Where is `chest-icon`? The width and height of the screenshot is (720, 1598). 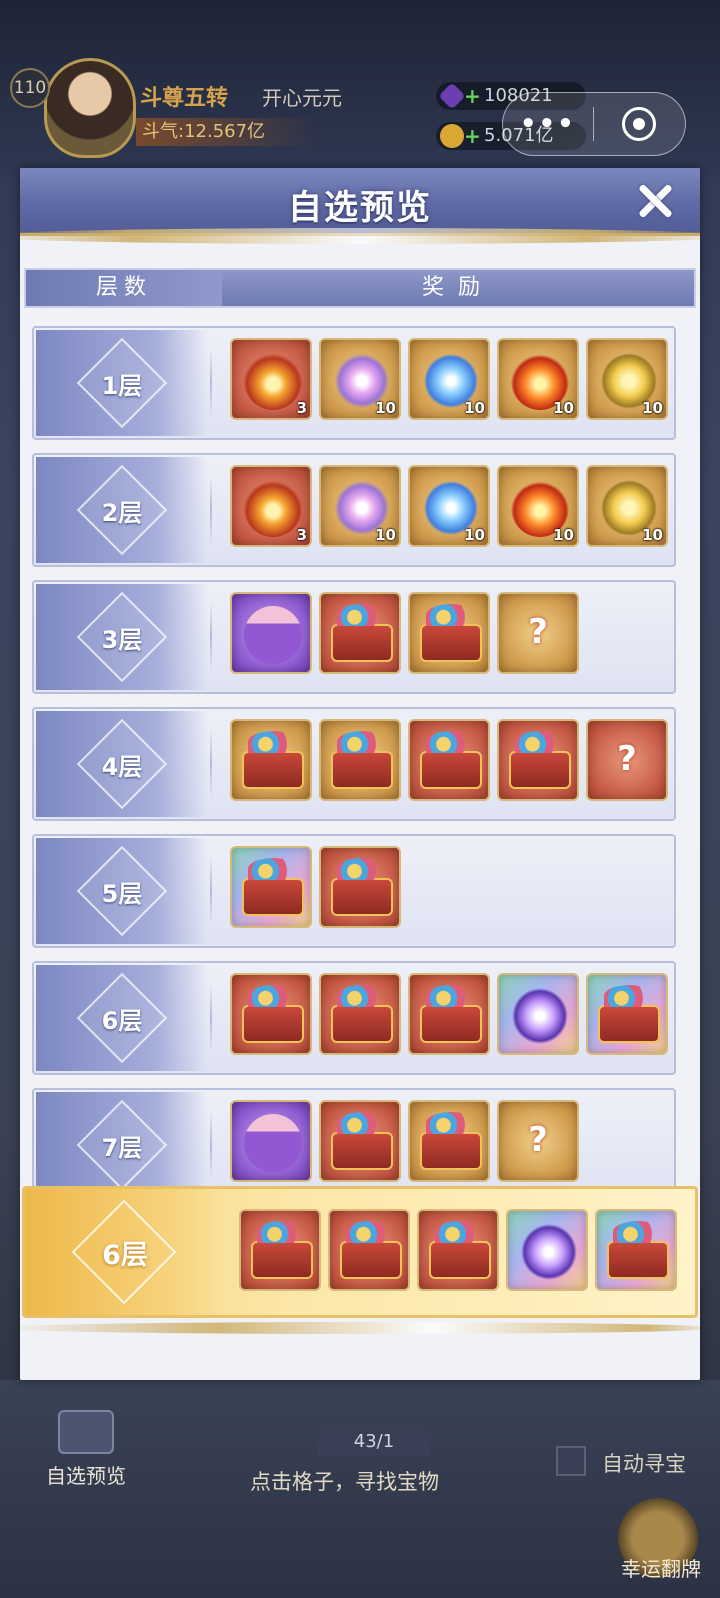 chest-icon is located at coordinates (86, 1432).